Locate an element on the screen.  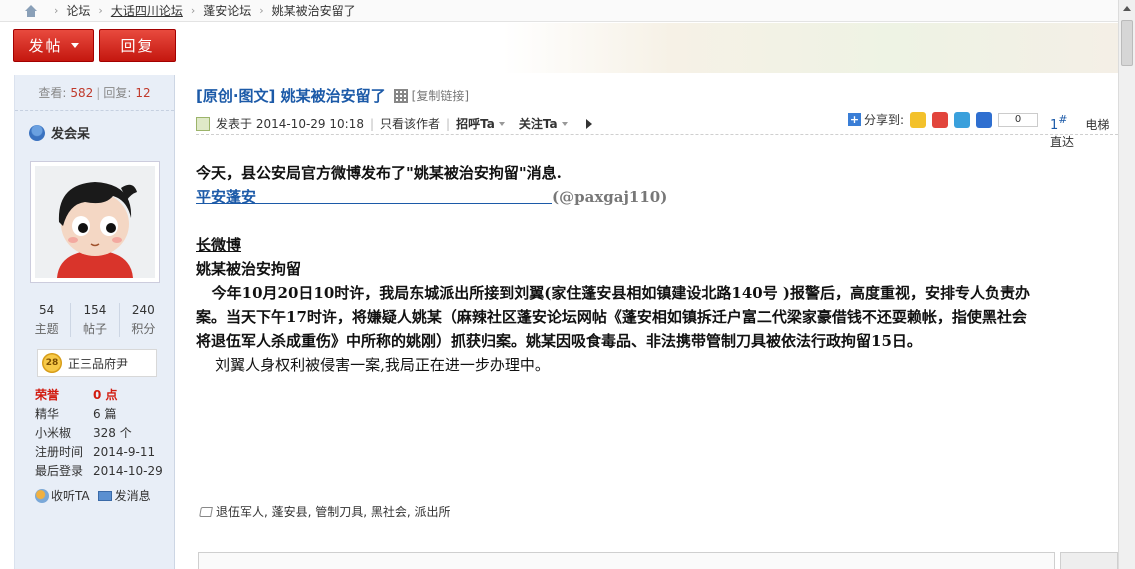
view-reply-counts: 查看: 582 | 回复: 12 is located at coordinates (94, 93).